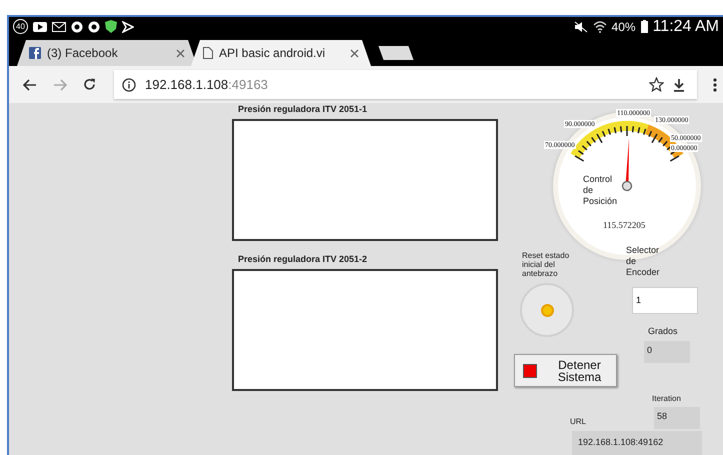 This screenshot has height=455, width=723. I want to click on iteration-indicator: 58, so click(677, 418).